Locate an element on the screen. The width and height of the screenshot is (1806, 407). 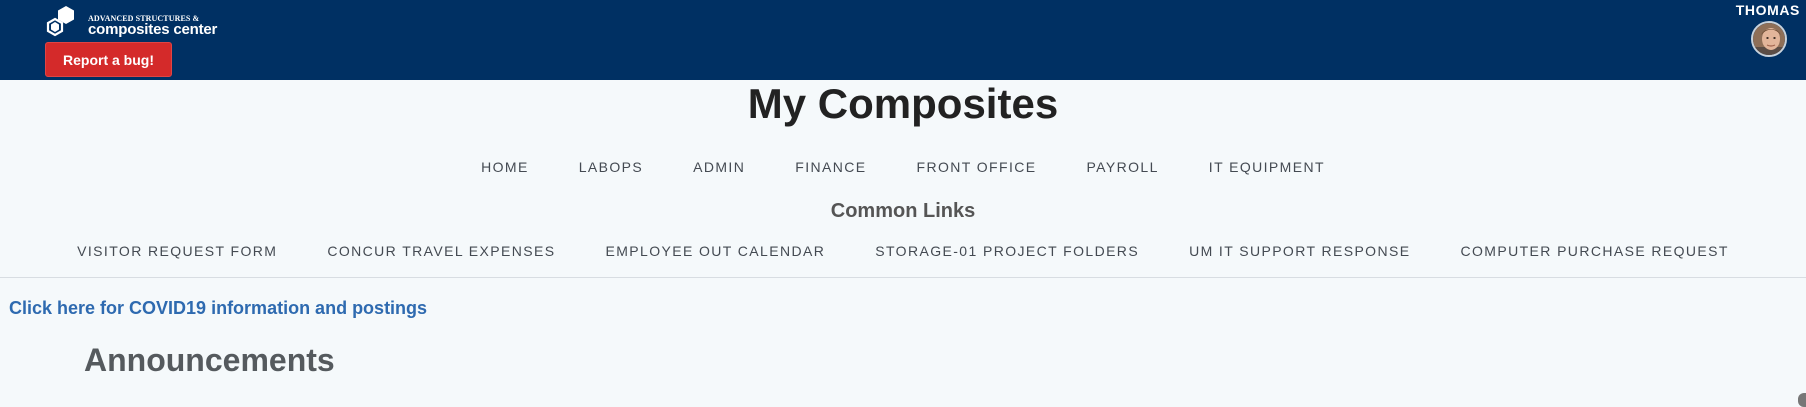
nav-item-admin: ADMIN is located at coordinates (719, 167).